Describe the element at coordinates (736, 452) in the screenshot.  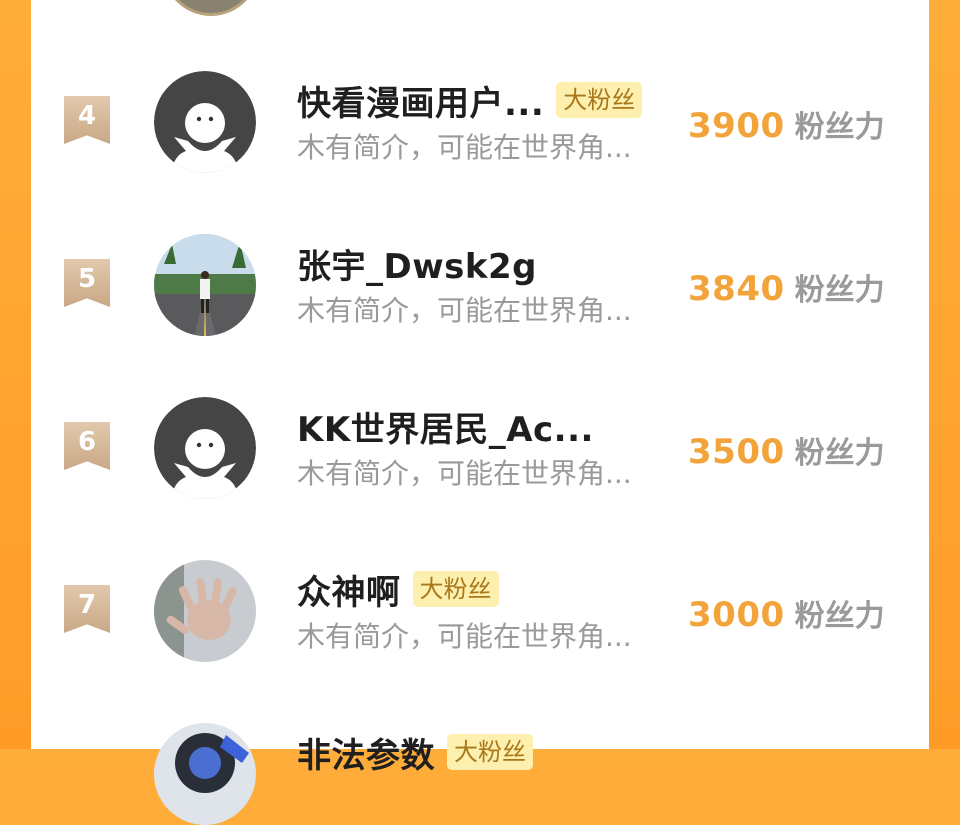
I see `fan-power-value: 3500` at that location.